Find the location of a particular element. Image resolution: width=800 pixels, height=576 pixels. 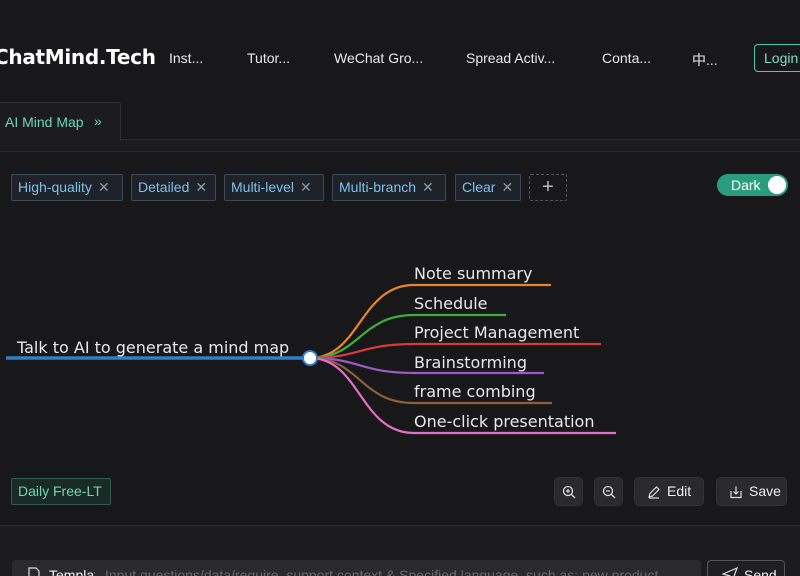

zoom-out-icon is located at coordinates (609, 492).